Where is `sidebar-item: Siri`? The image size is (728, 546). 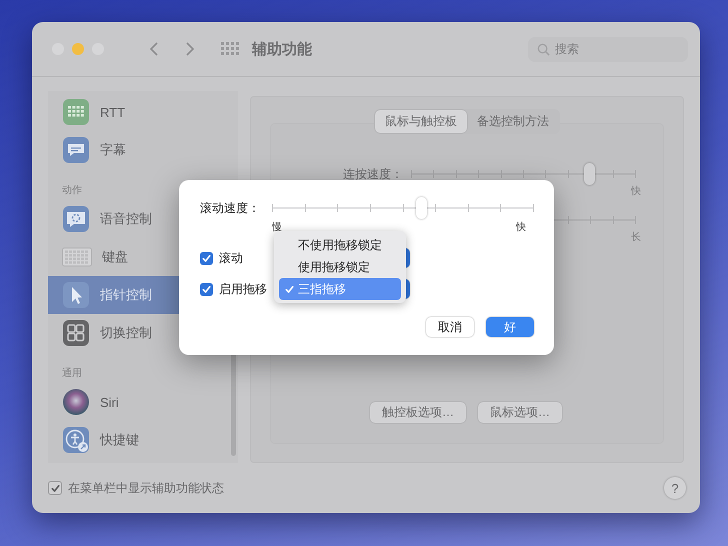
sidebar-item: Siri is located at coordinates (133, 402).